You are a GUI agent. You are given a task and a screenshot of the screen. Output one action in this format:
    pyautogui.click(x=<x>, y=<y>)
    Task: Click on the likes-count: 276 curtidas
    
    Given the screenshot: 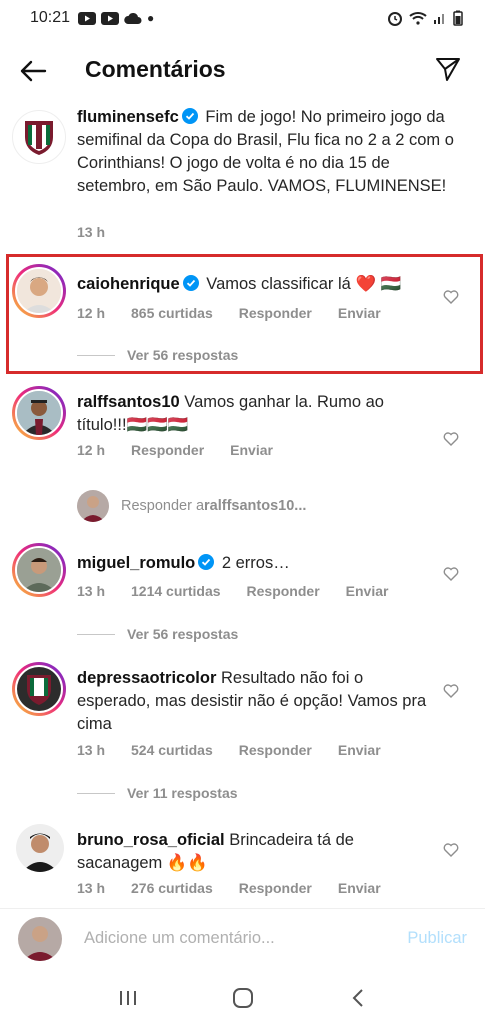 What is the action you would take?
    pyautogui.click(x=172, y=888)
    